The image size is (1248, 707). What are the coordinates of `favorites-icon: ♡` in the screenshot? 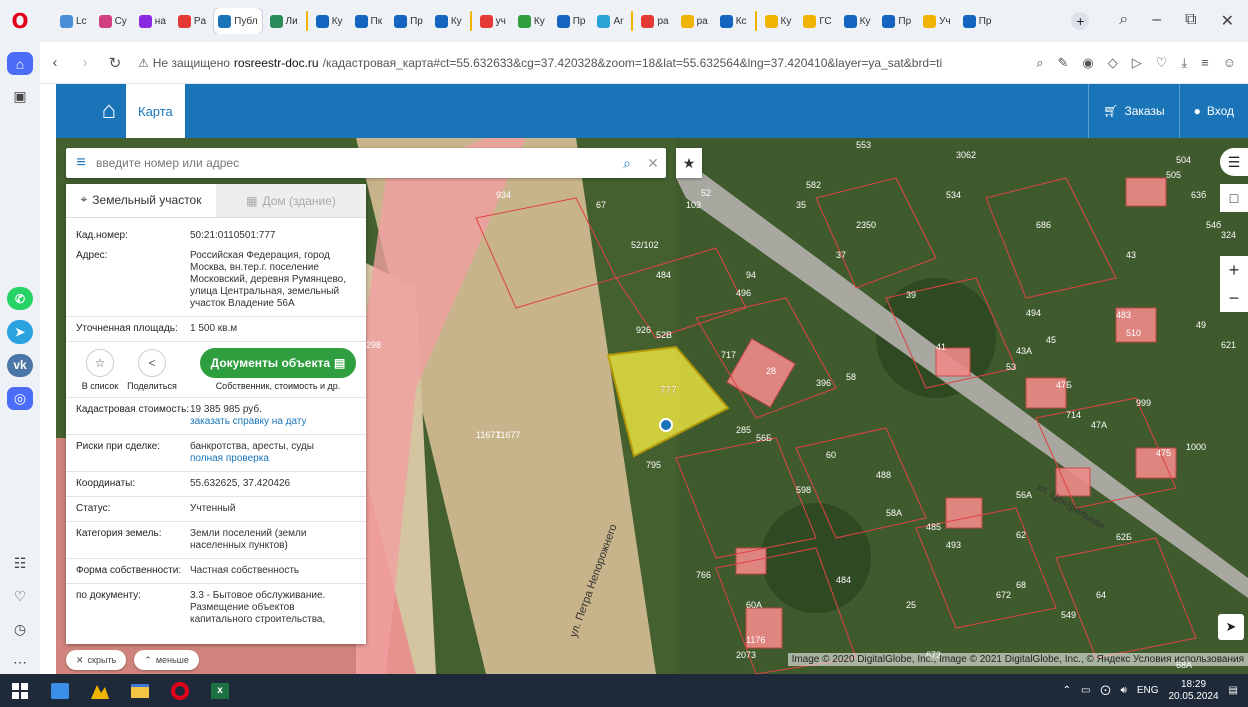 It's located at (20, 596).